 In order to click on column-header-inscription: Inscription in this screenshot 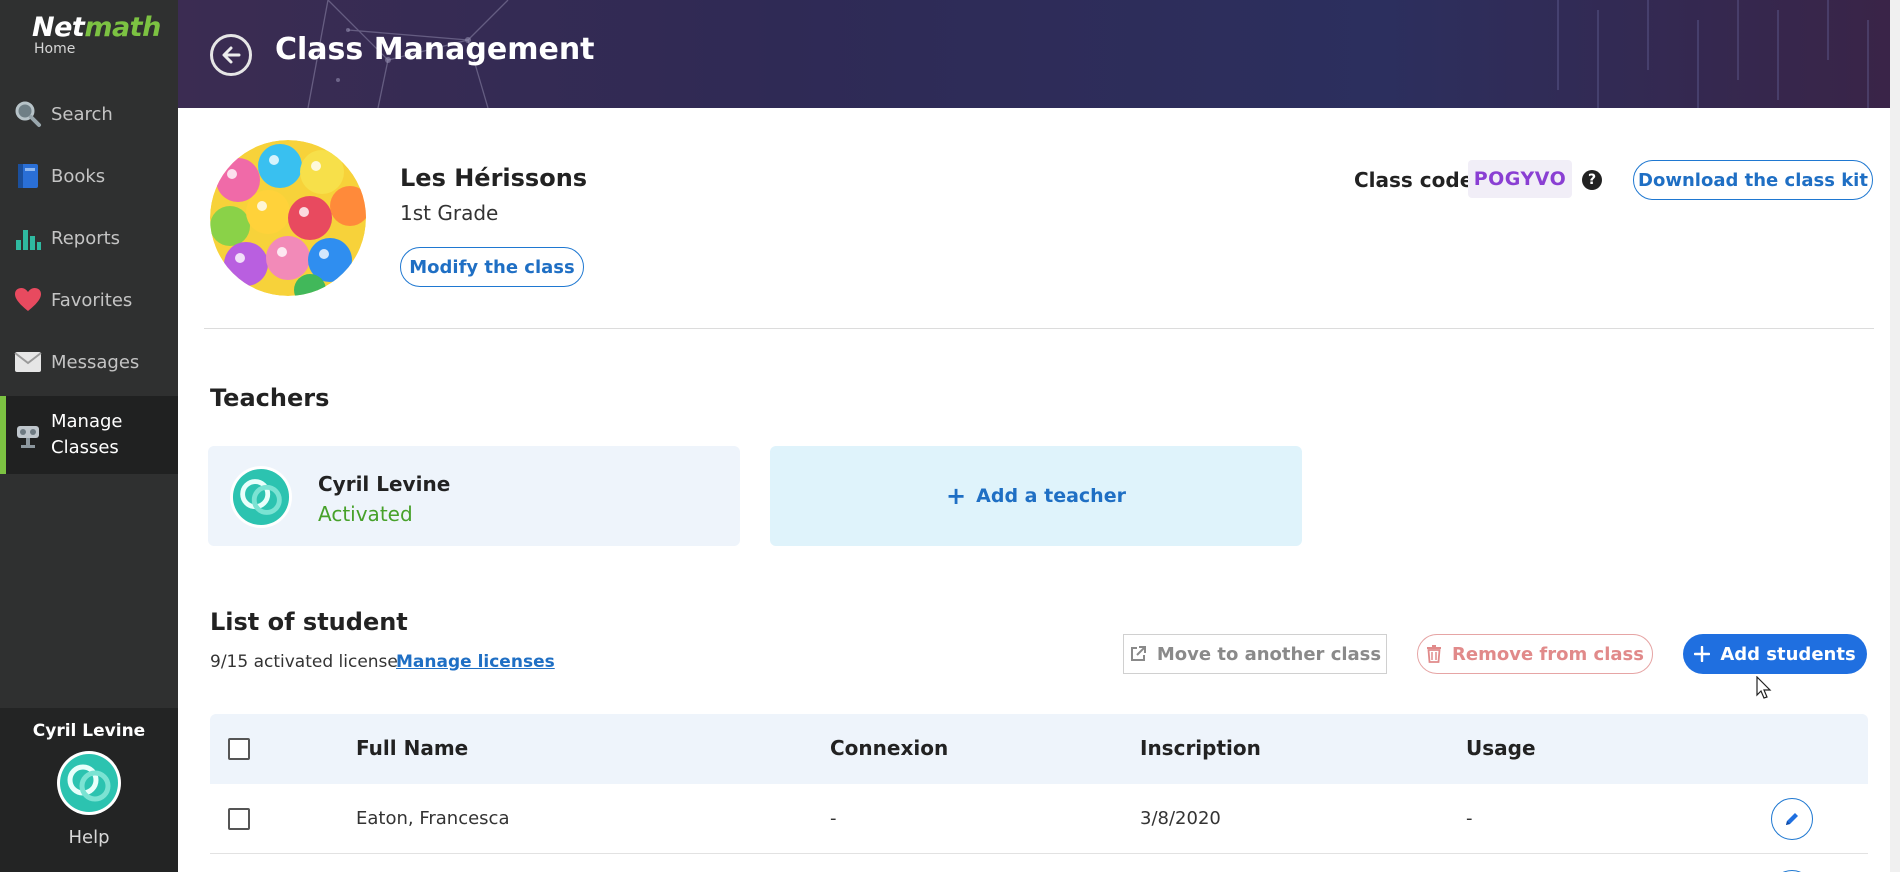, I will do `click(1200, 748)`.